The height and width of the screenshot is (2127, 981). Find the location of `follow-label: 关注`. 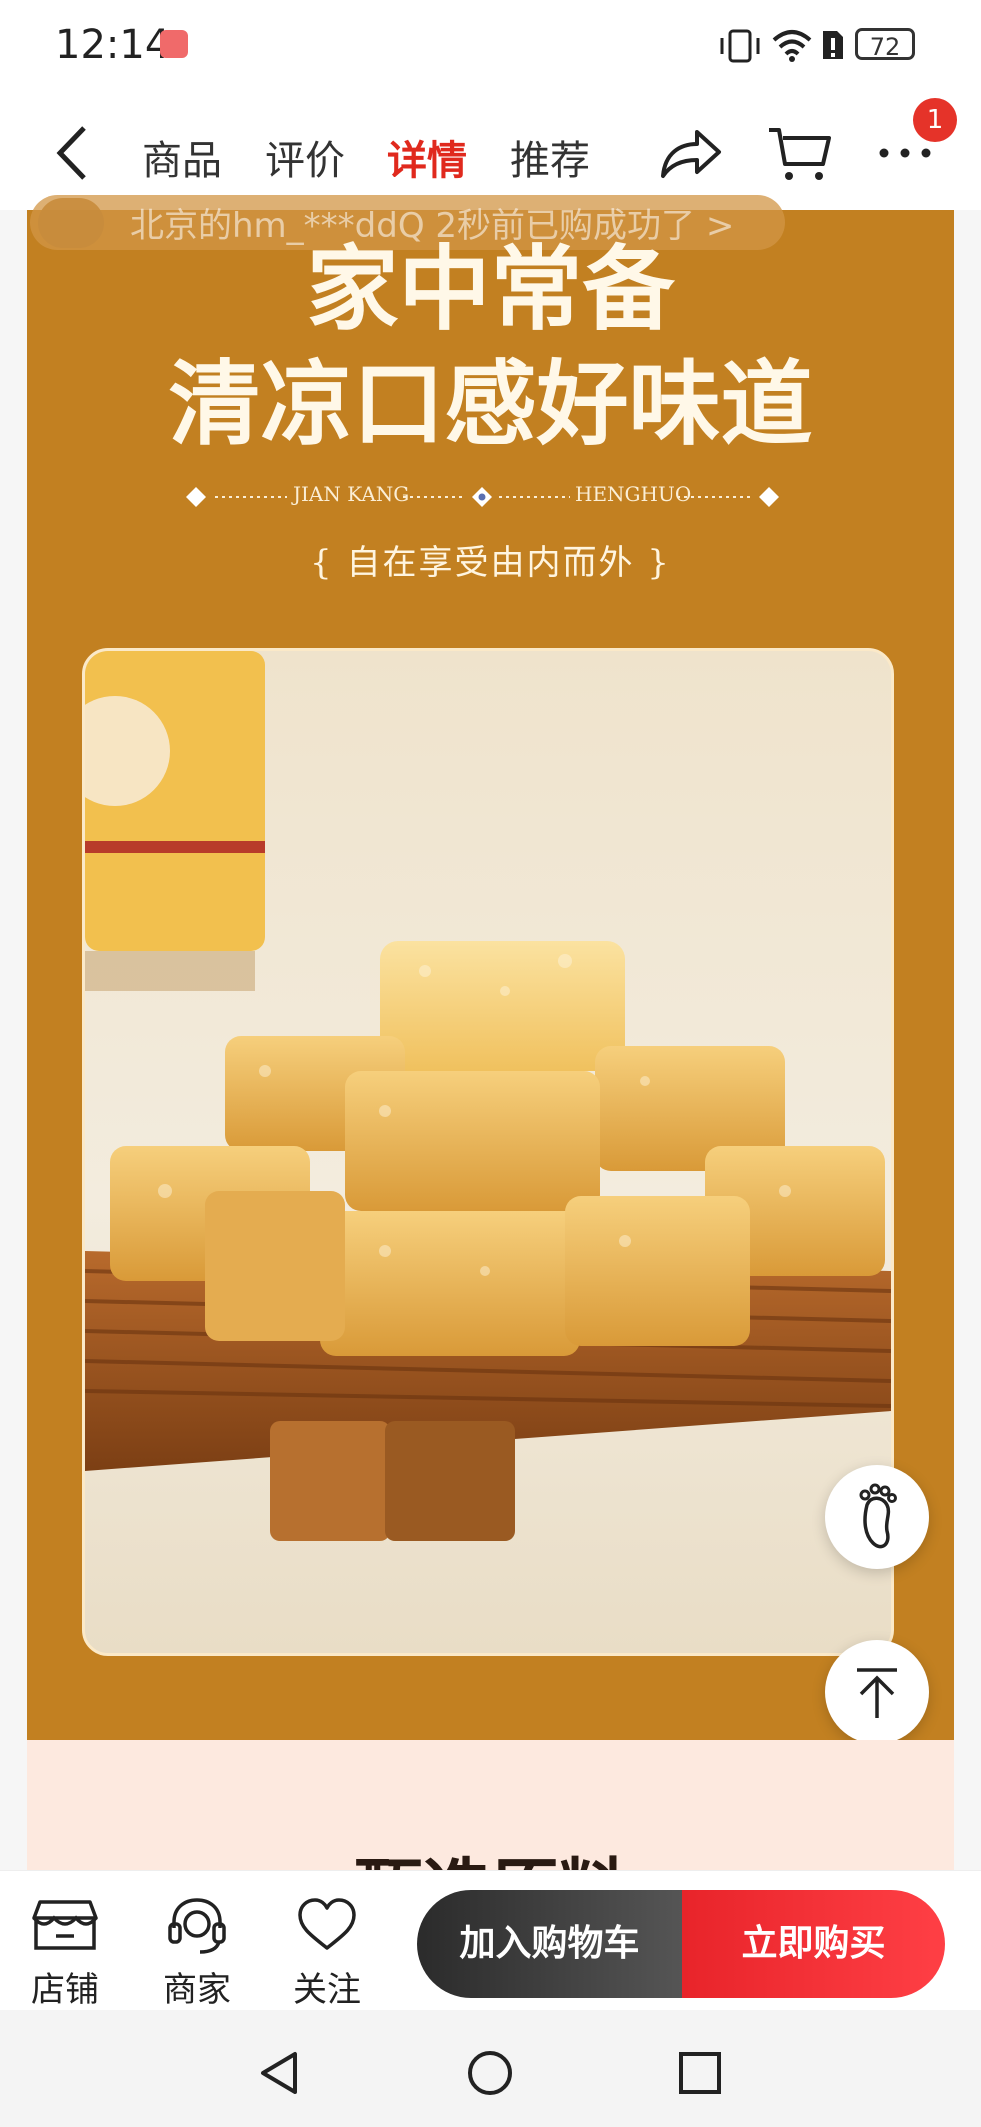

follow-label: 关注 is located at coordinates (327, 1990).